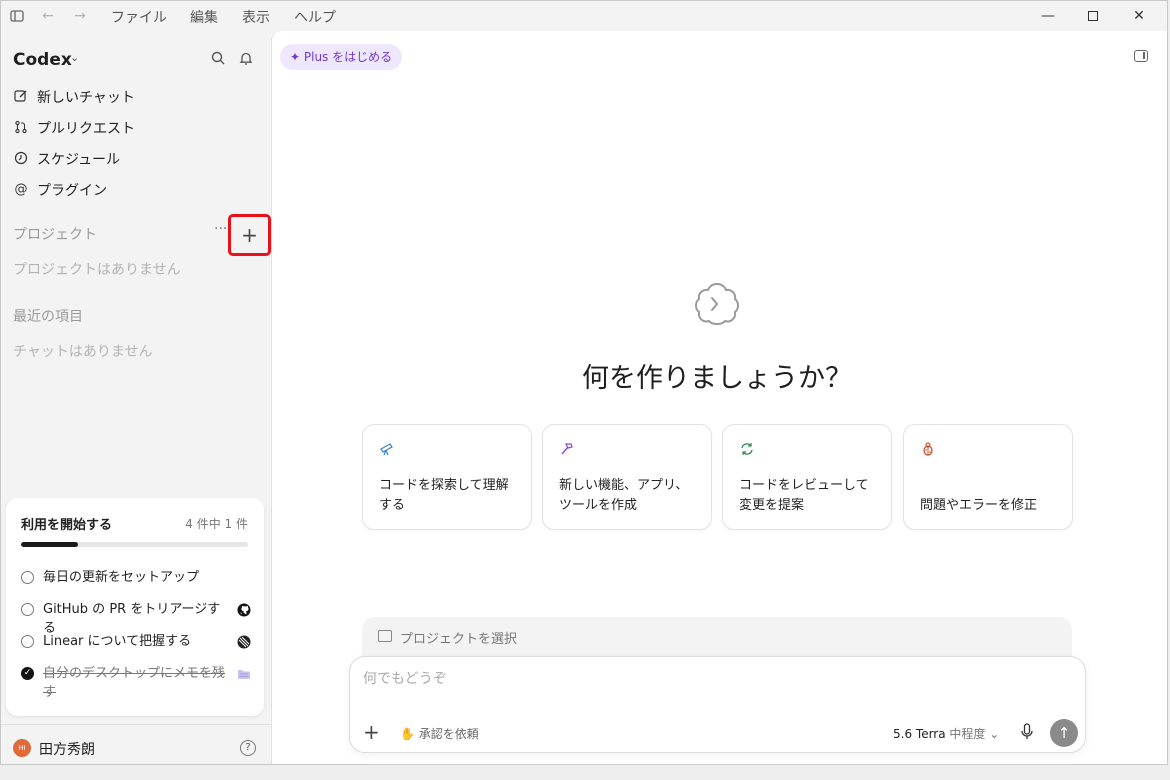 Image resolution: width=1170 pixels, height=780 pixels. Describe the element at coordinates (83, 352) in the screenshot. I see `recent-empty-text: チャットはありません` at that location.